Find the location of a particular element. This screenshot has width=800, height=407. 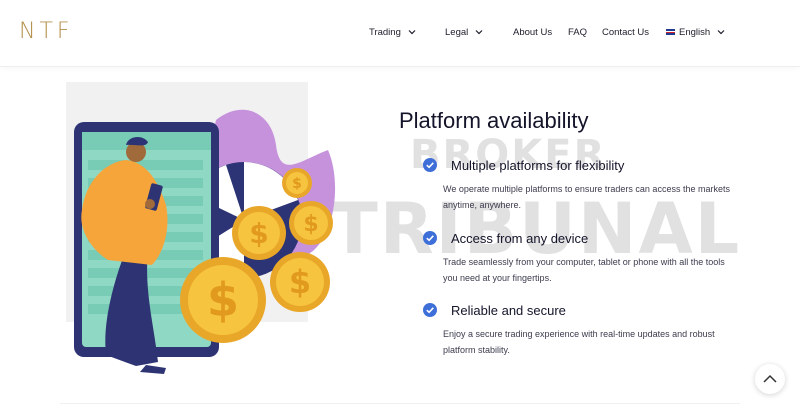

language-label: English is located at coordinates (695, 32).